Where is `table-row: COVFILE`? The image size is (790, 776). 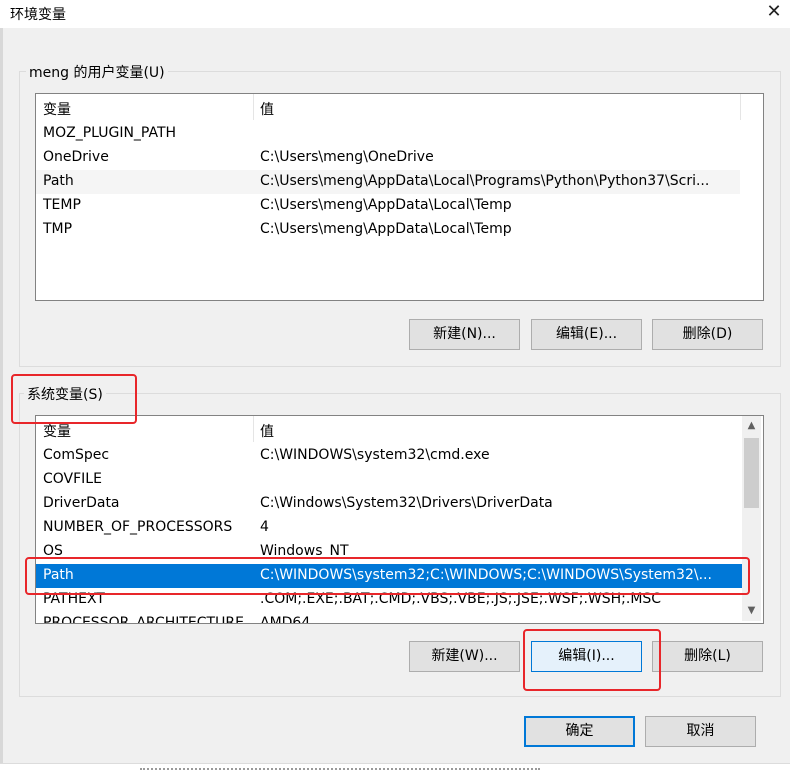
table-row: COVFILE is located at coordinates (389, 480).